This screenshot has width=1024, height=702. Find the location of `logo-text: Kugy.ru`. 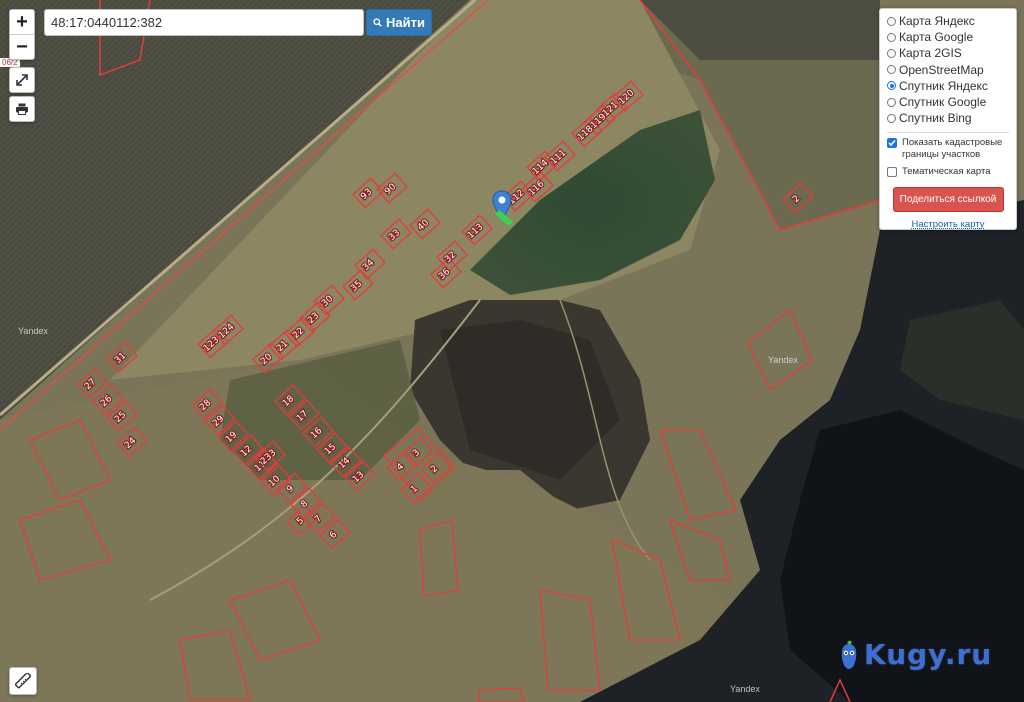

logo-text: Kugy.ru is located at coordinates (928, 654).